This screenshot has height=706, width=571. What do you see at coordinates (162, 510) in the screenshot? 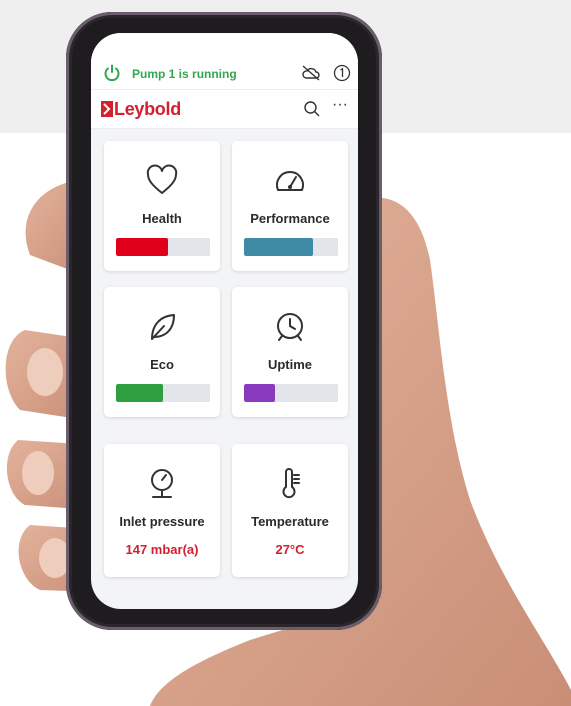
I see `tile-inlet-pressure: Inlet pressure 147 mbar(a)` at bounding box center [162, 510].